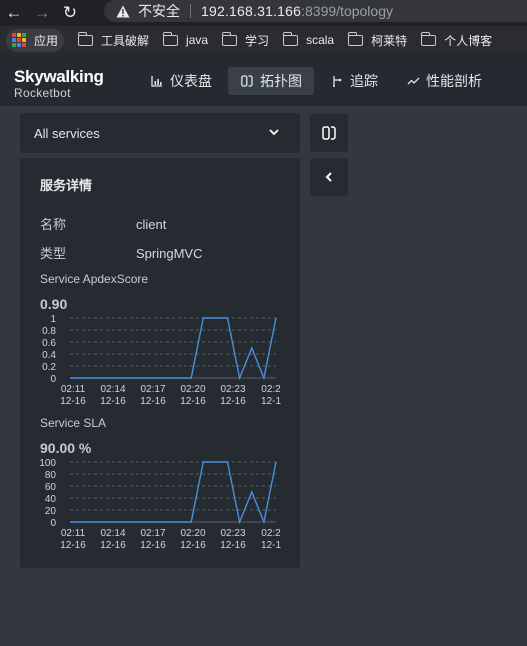 The height and width of the screenshot is (646, 527). I want to click on sla-y-tick-label: 80, so click(51, 475).